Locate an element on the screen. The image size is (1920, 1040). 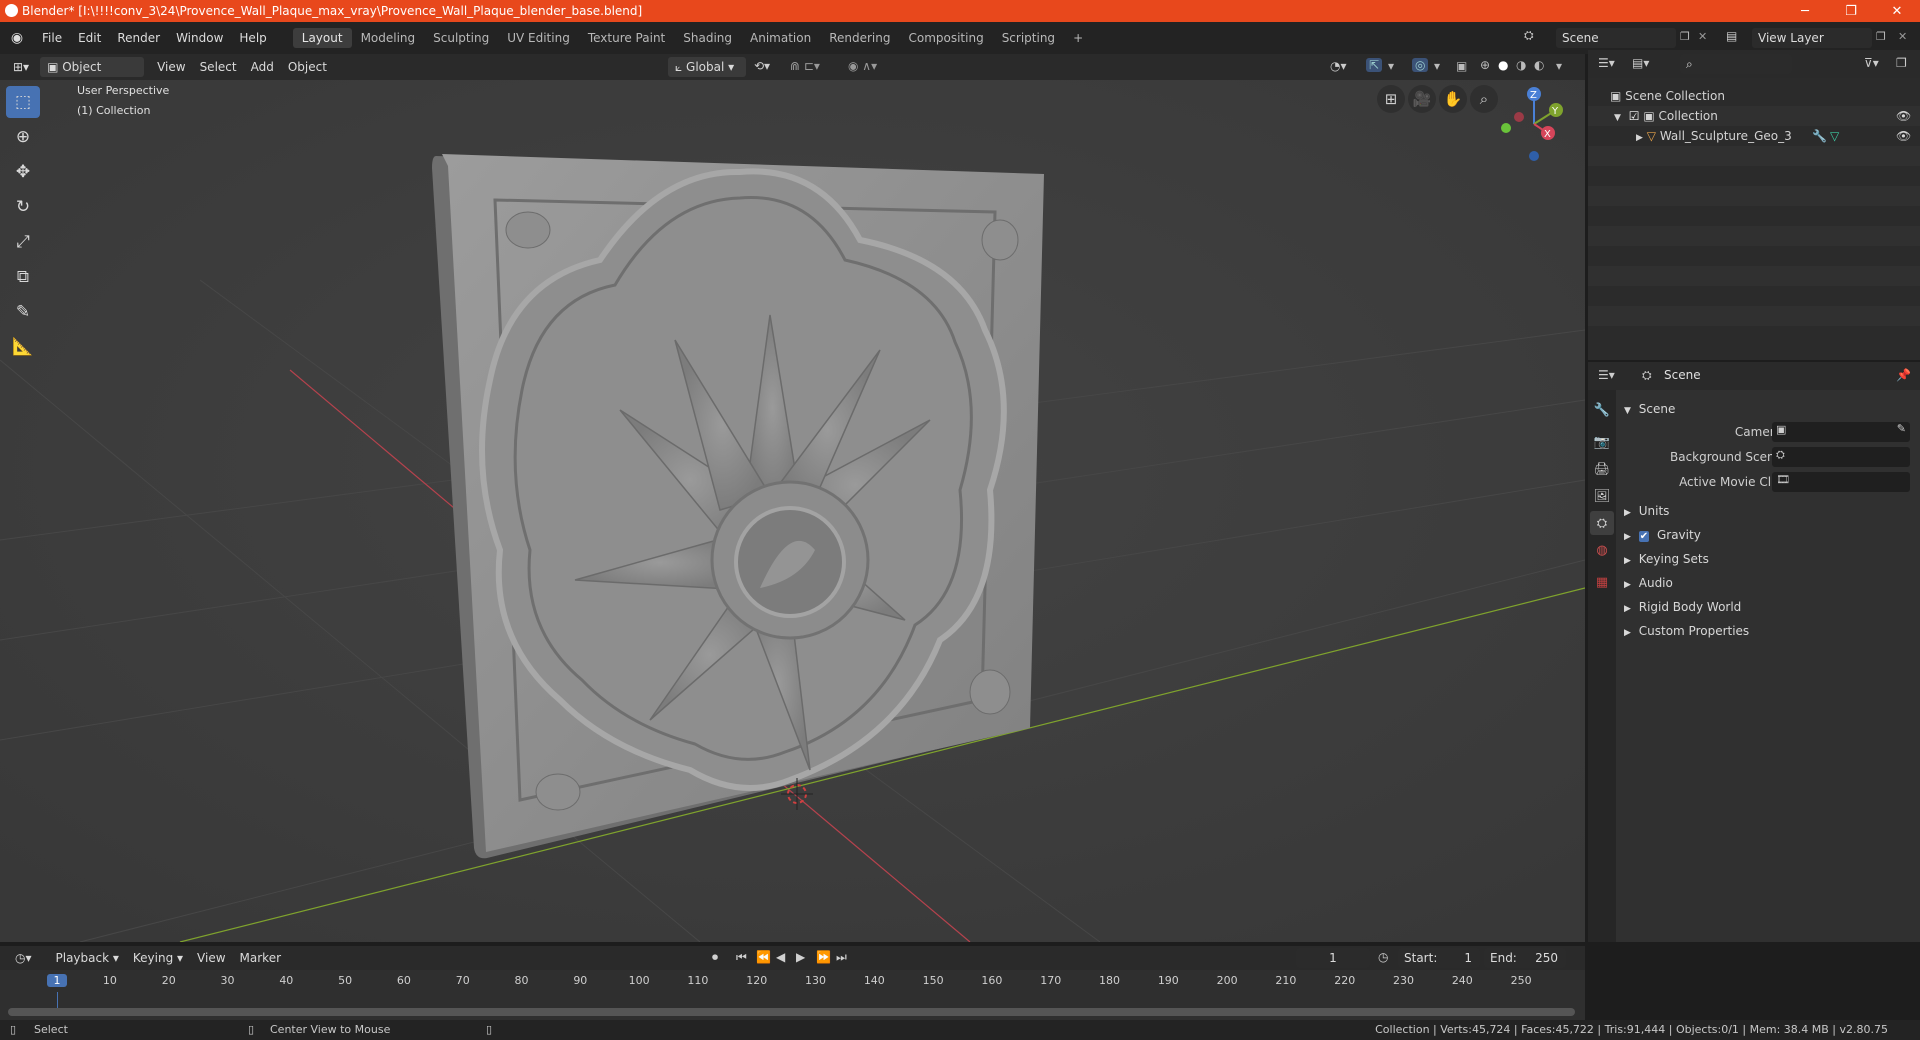
scale-tool-icon: ⤢ is located at coordinates (23, 242).